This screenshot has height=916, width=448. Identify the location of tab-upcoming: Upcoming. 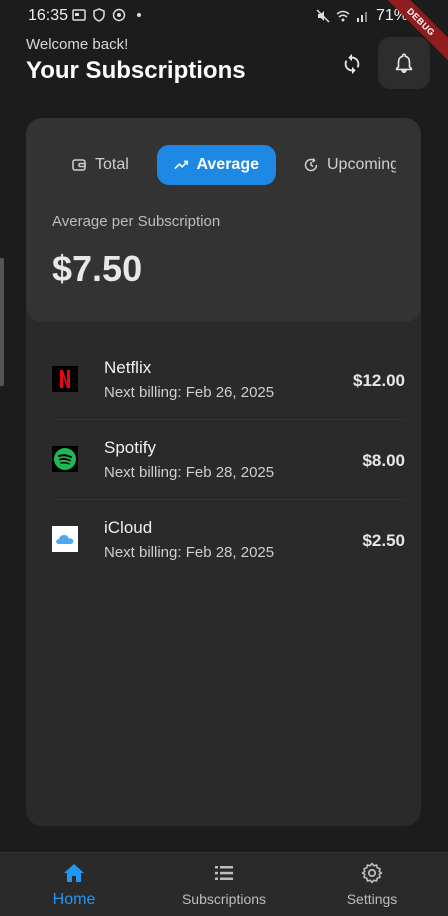
(341, 165).